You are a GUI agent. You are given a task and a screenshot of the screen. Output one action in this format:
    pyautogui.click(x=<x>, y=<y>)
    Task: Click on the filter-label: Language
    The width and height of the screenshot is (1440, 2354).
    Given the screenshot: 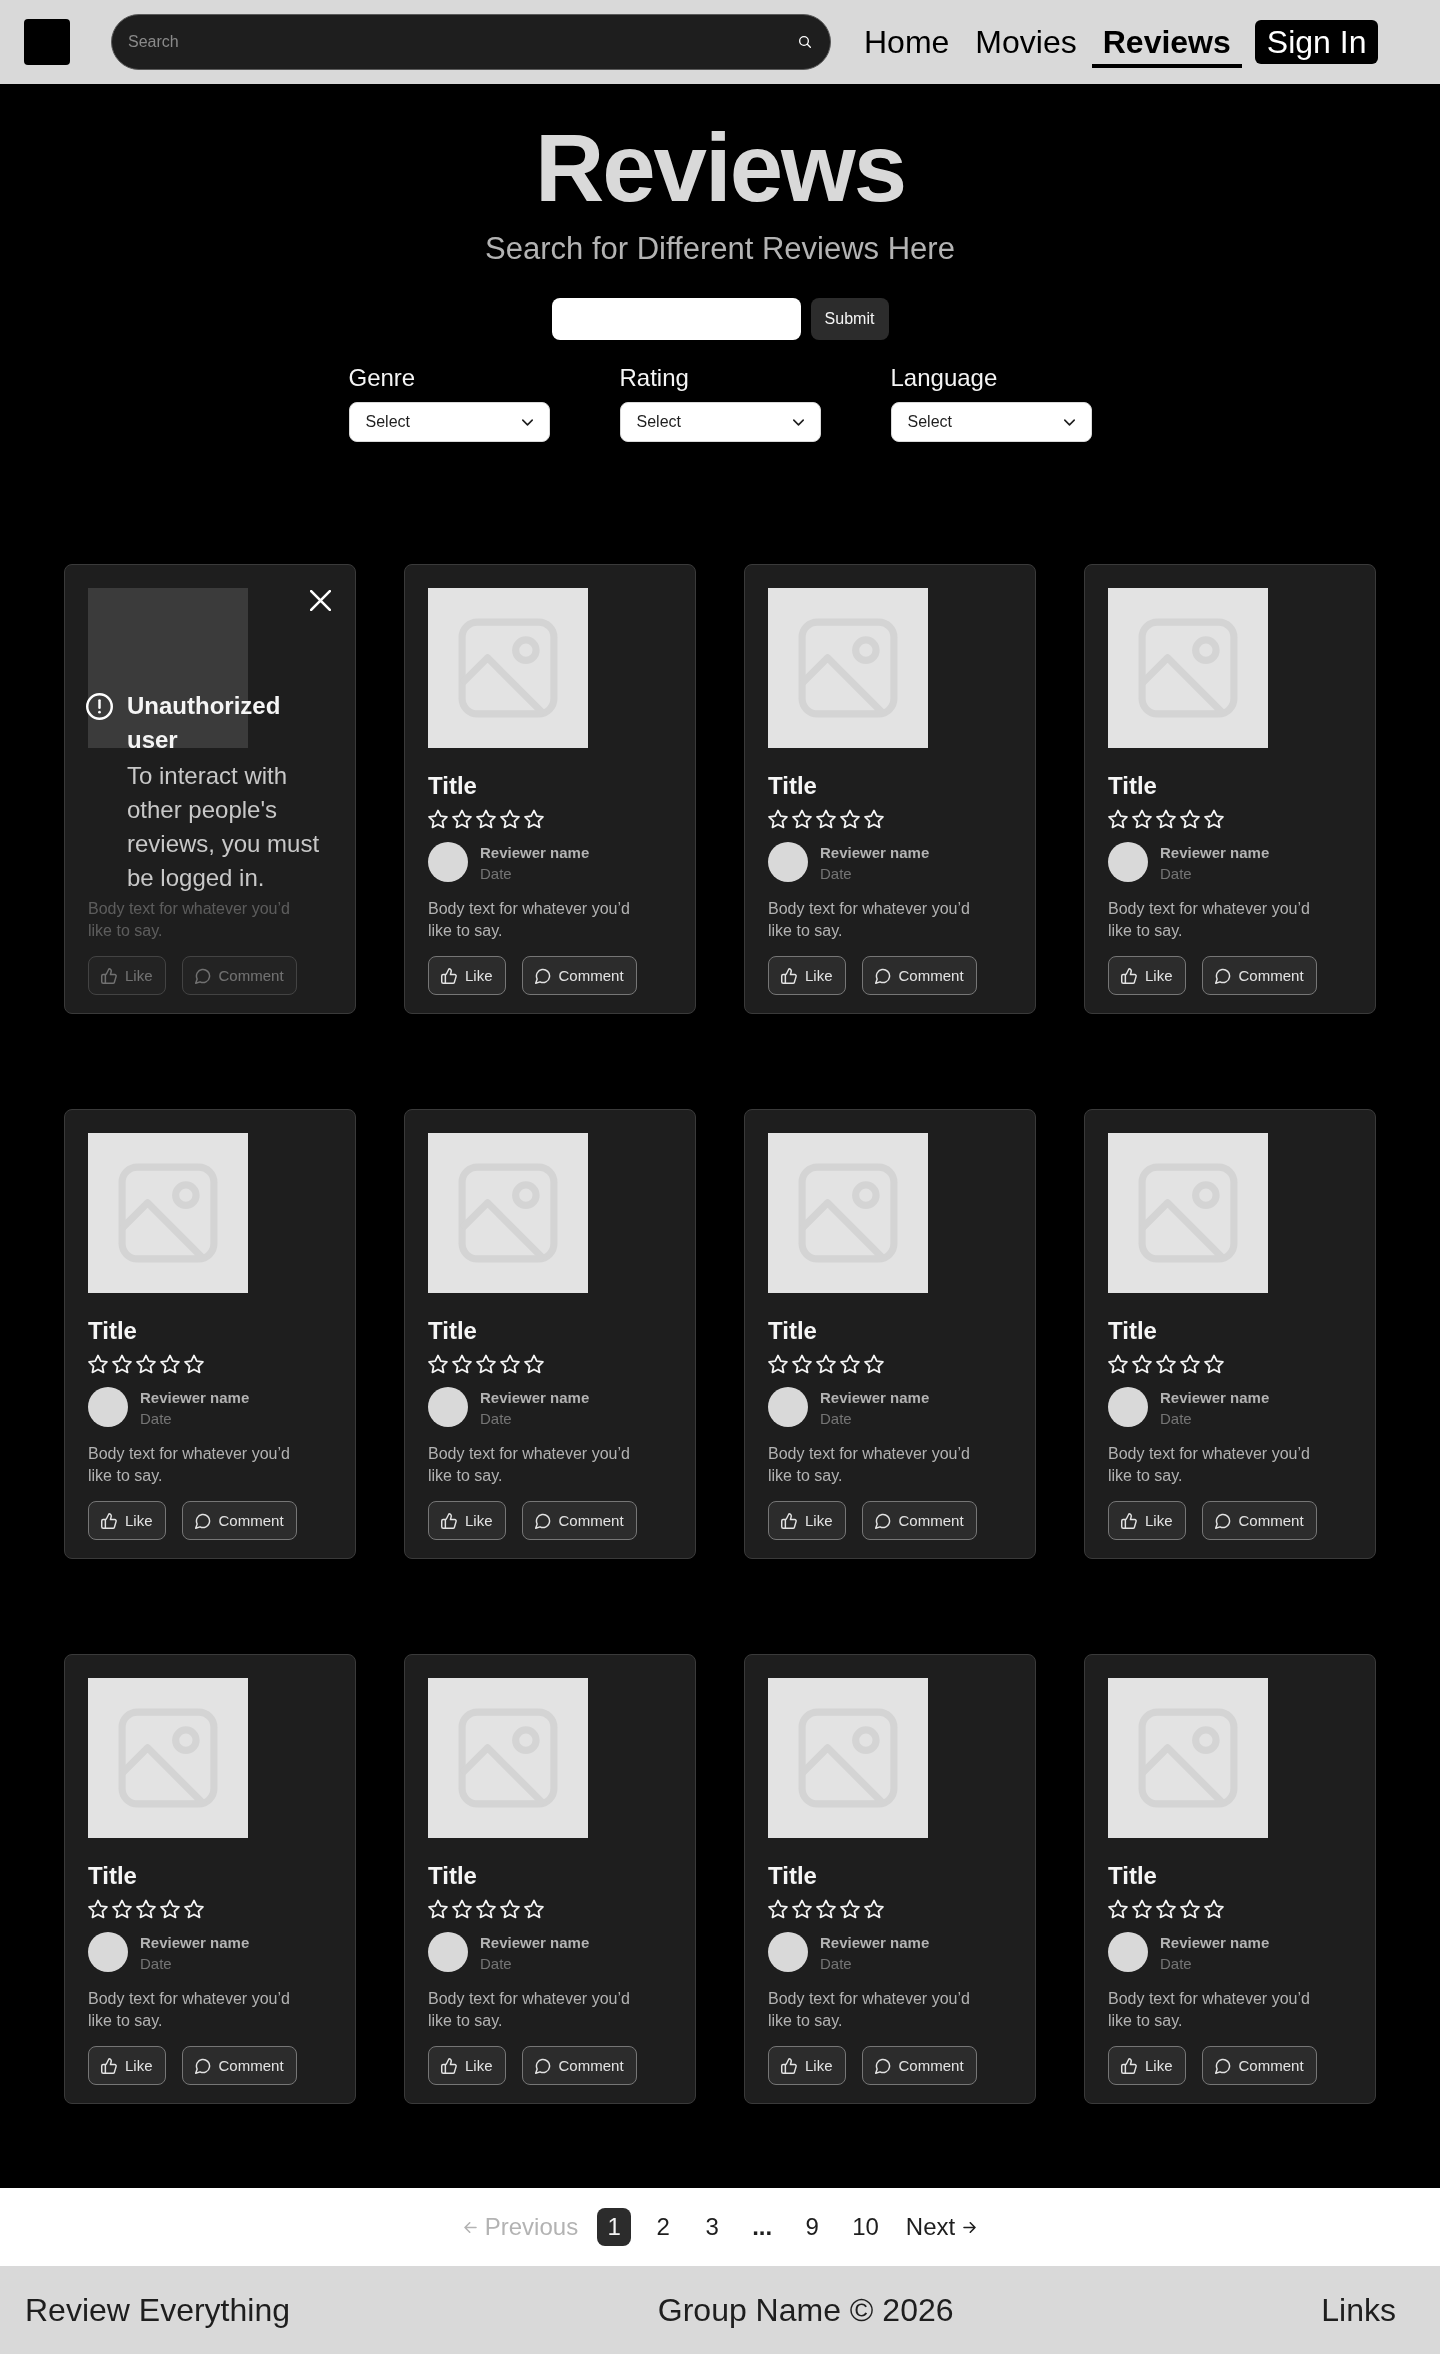 What is the action you would take?
    pyautogui.click(x=944, y=378)
    